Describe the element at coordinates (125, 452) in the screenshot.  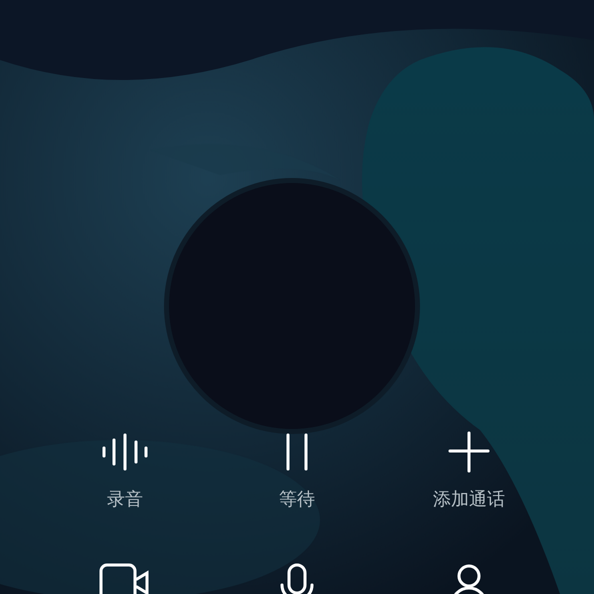
I see `sound-wave-icon` at that location.